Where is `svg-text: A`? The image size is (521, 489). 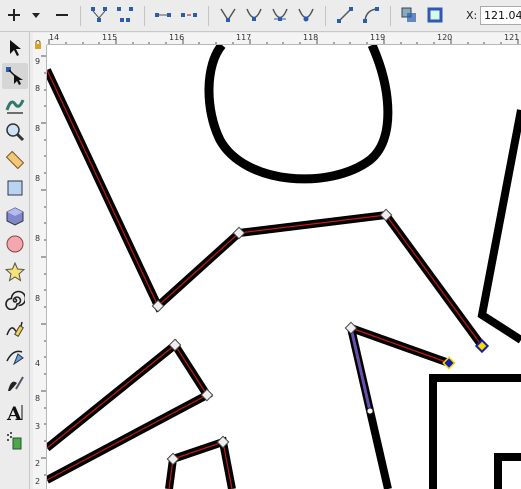
svg-text: A is located at coordinates (14, 412).